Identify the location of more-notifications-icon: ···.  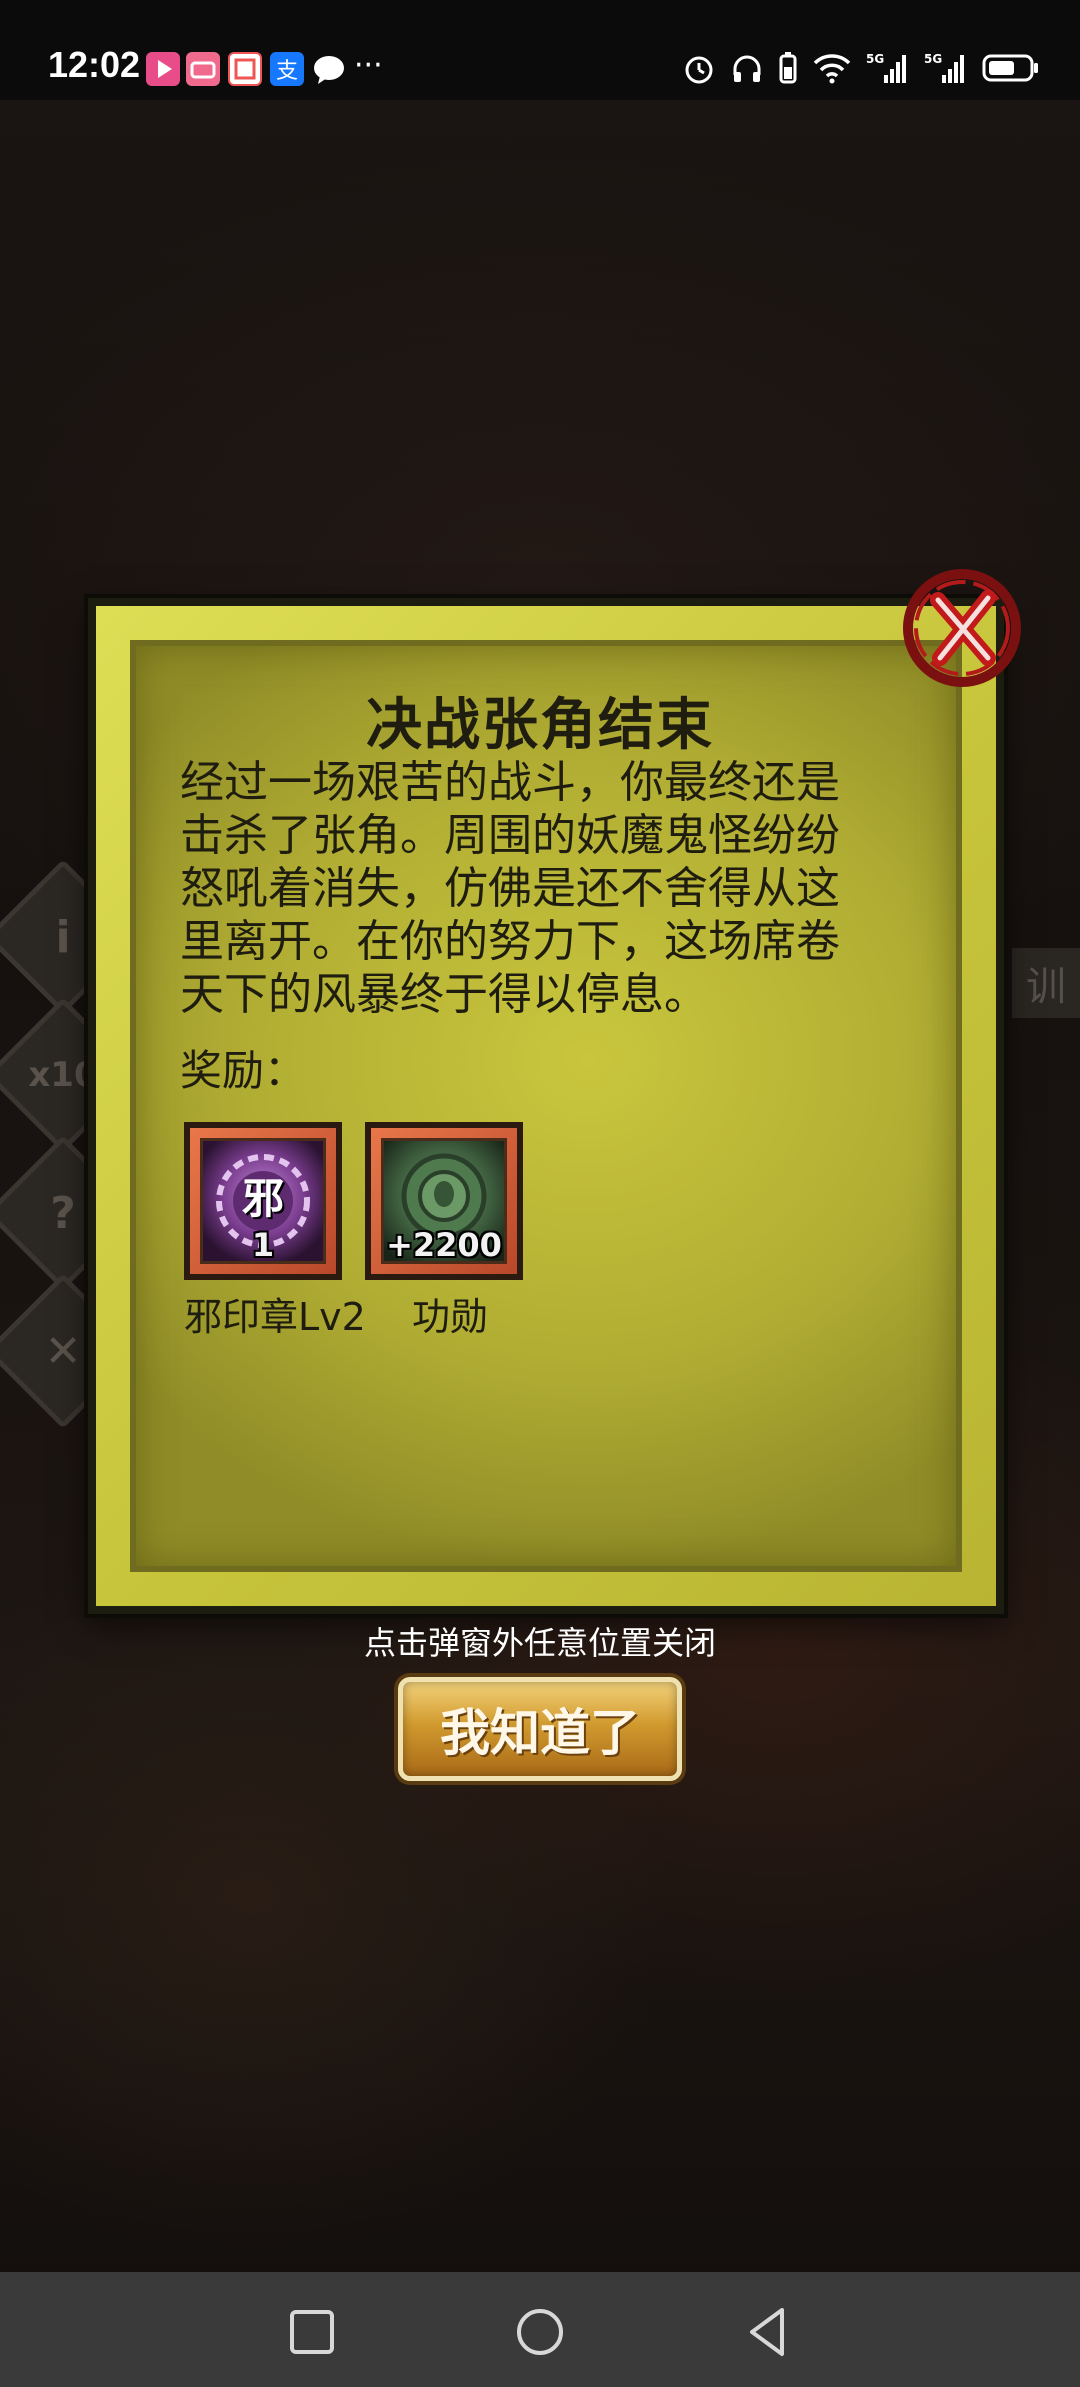
(368, 65).